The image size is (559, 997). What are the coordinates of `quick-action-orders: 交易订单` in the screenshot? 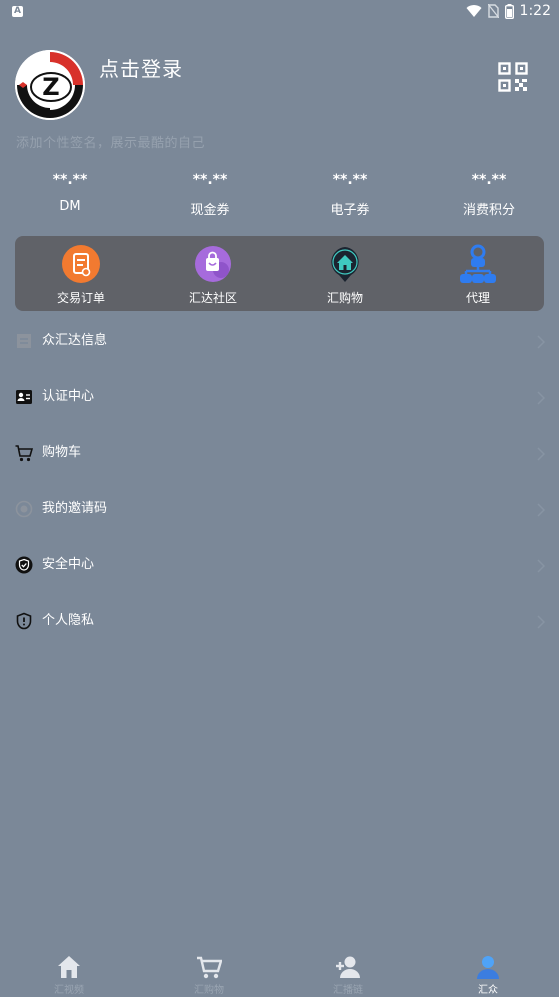 It's located at (81, 275).